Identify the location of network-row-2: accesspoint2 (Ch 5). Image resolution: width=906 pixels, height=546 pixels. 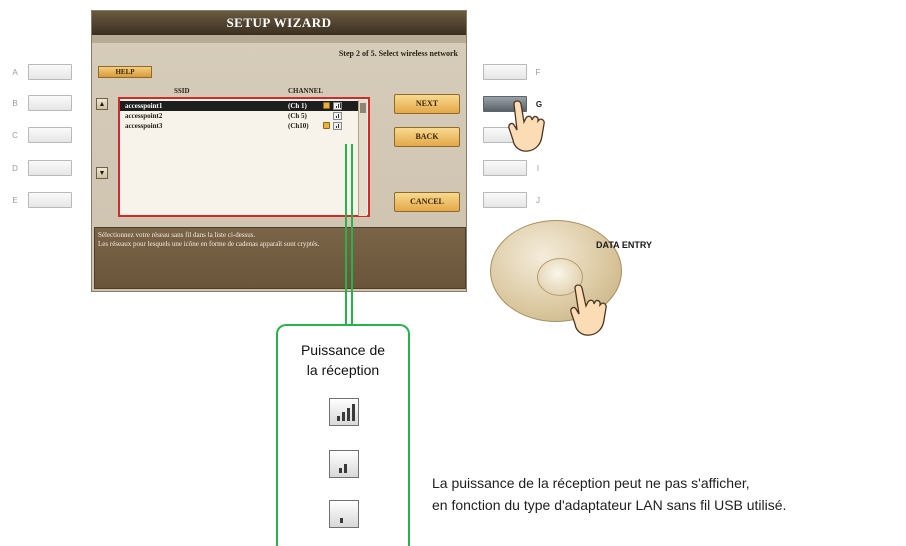
(239, 116).